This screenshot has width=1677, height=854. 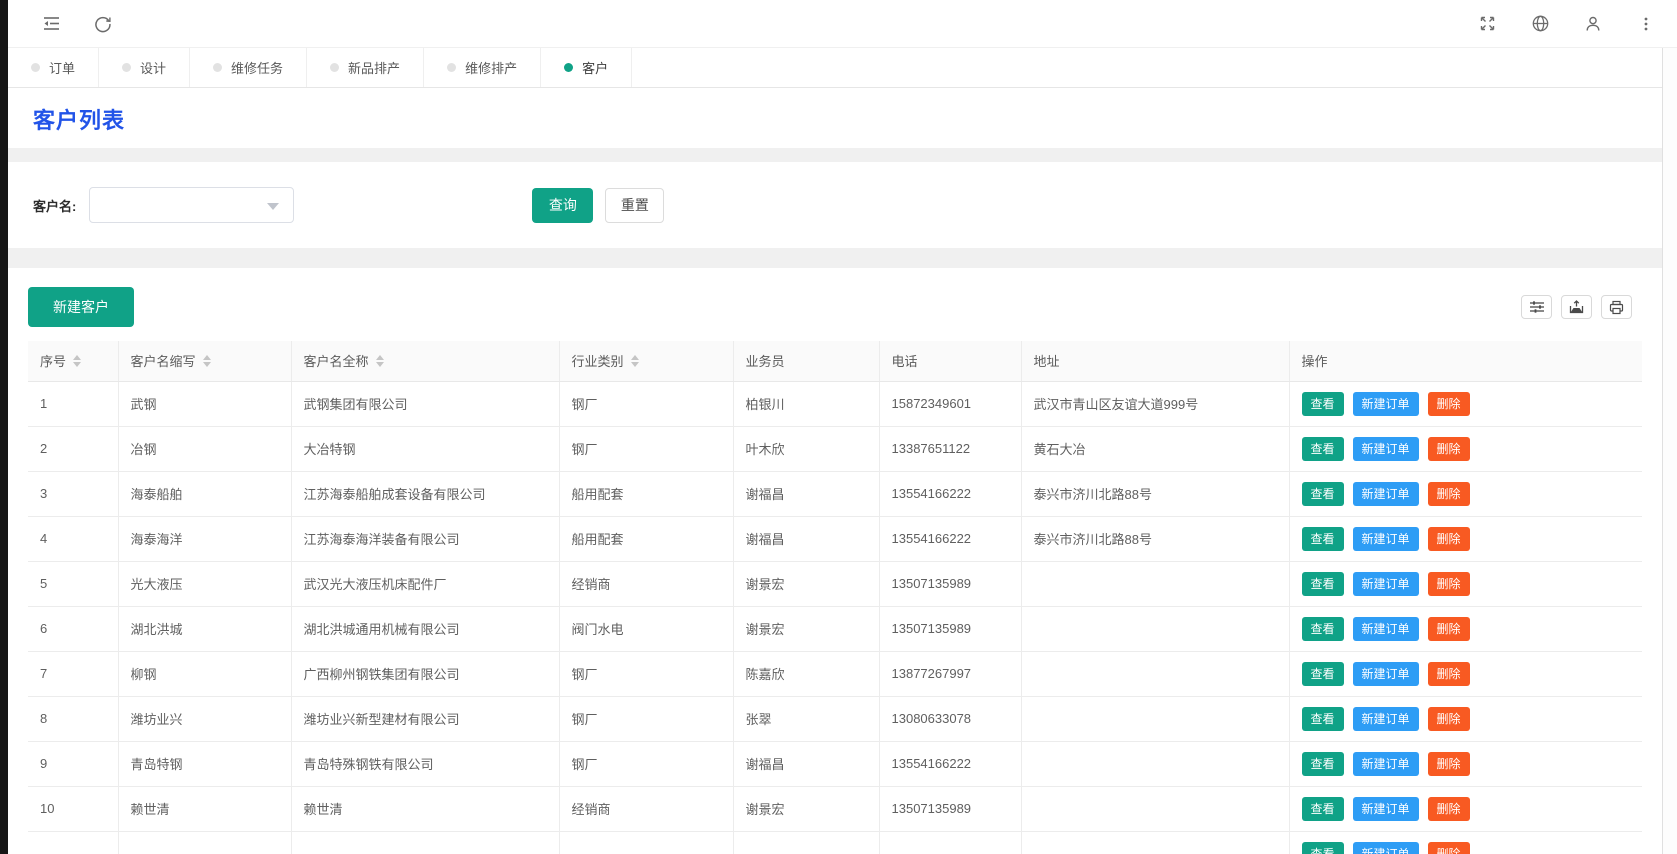 What do you see at coordinates (192, 205) in the screenshot?
I see `customer-name-select` at bounding box center [192, 205].